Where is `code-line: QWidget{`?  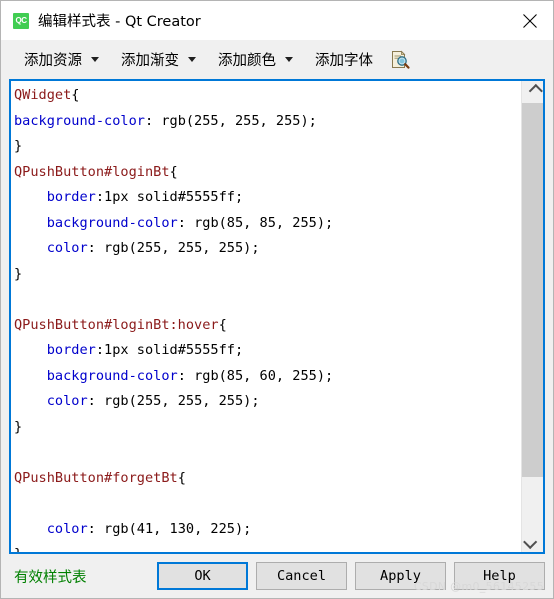 code-line: QWidget{ is located at coordinates (267, 96).